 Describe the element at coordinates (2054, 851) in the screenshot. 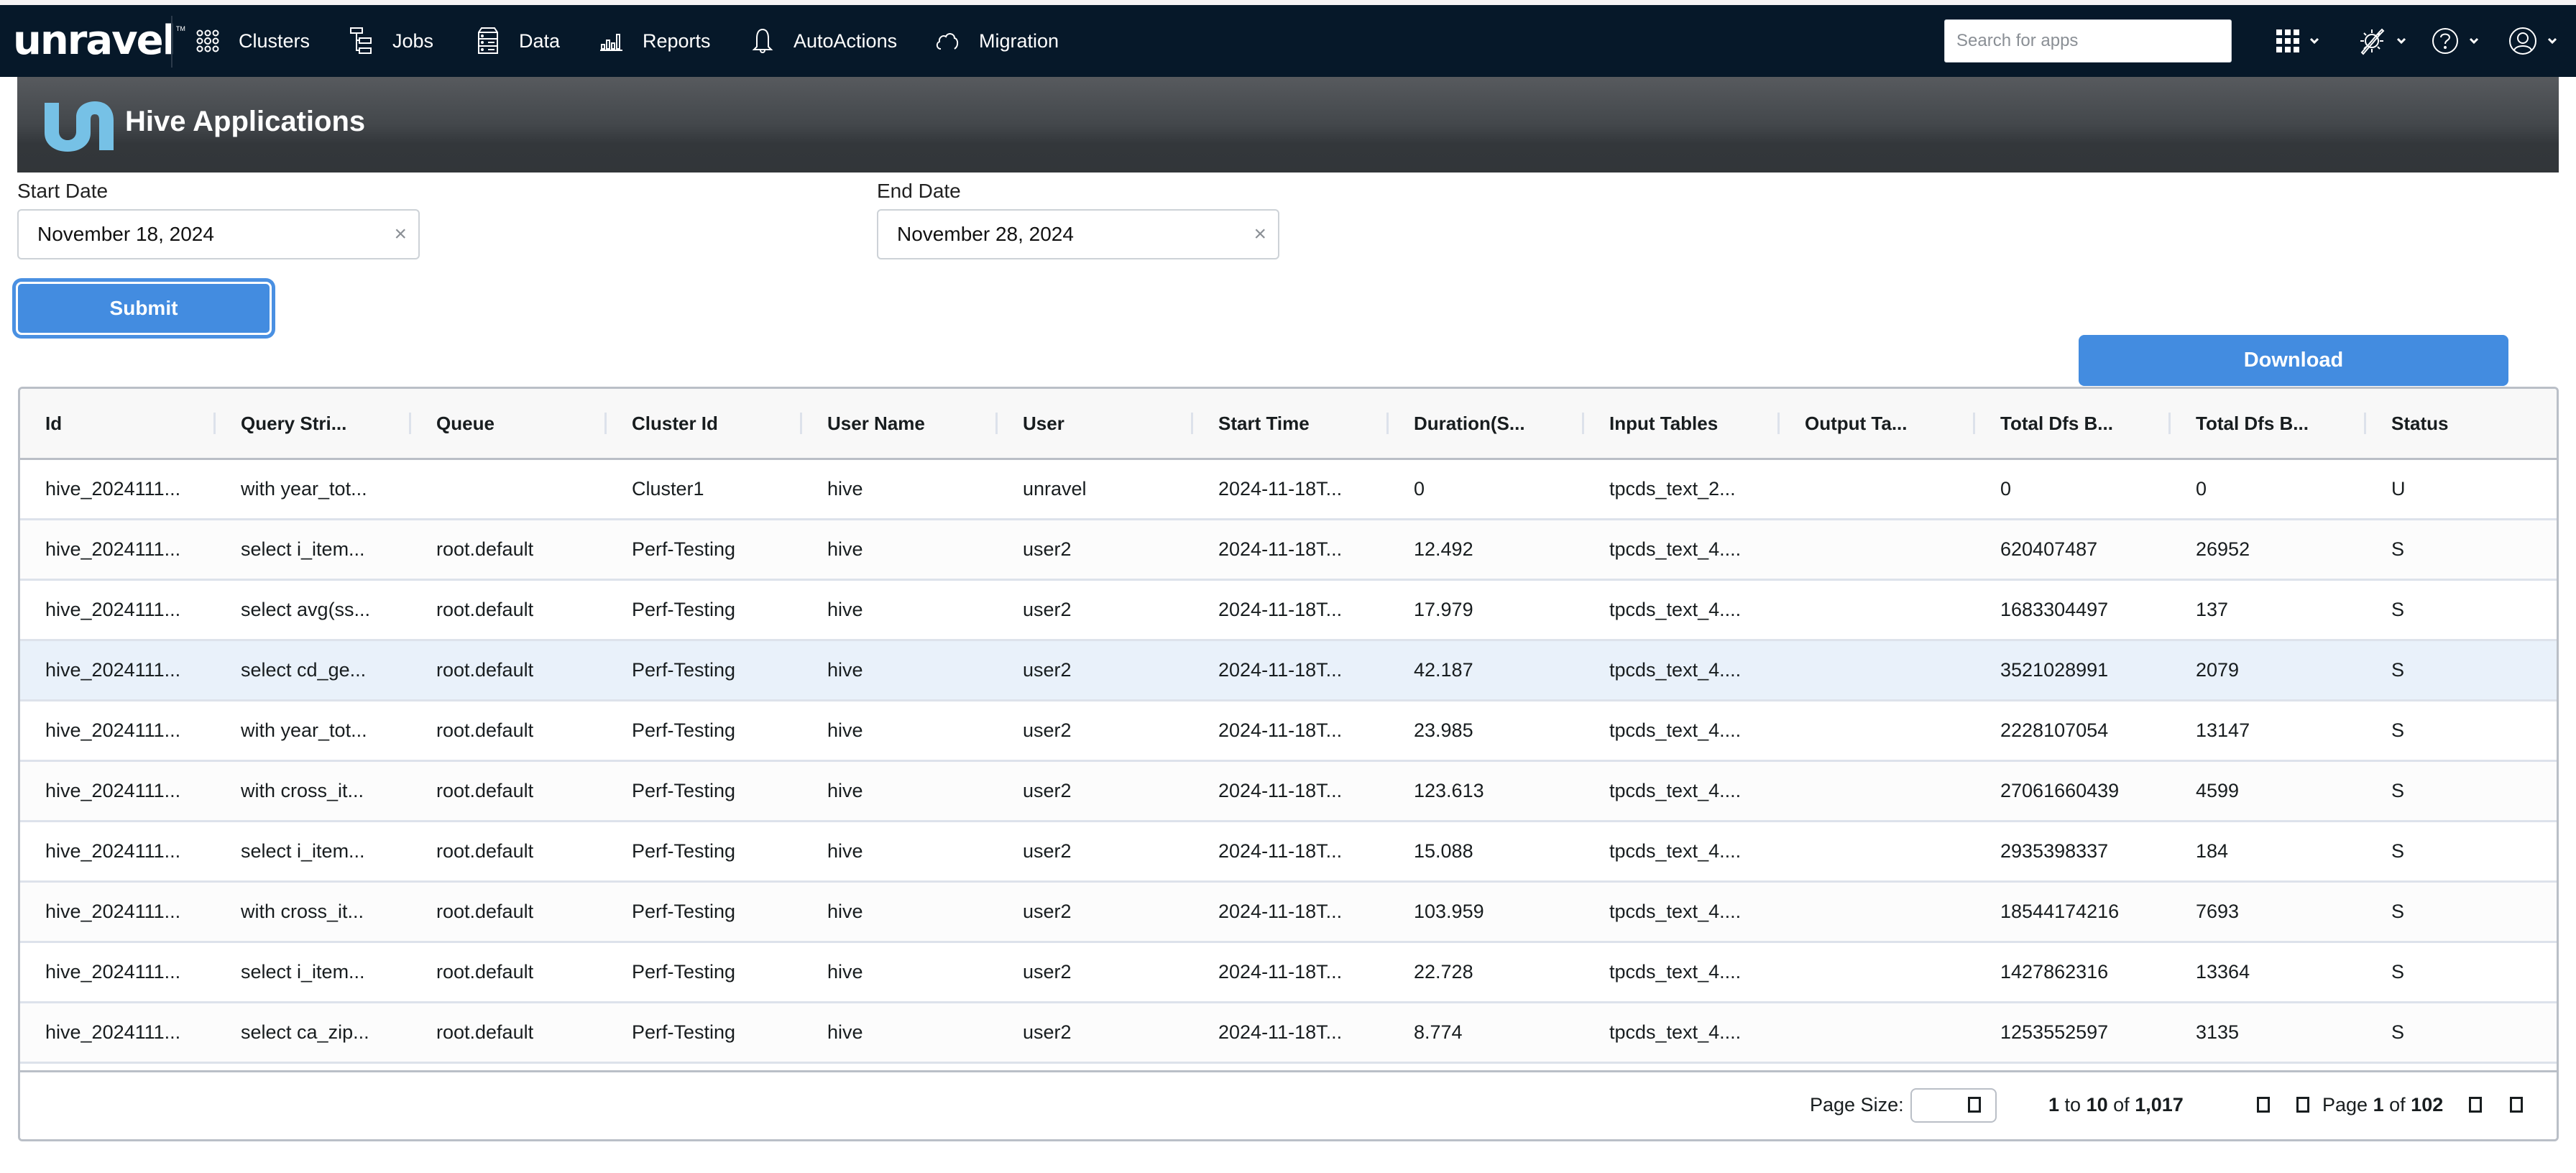

I see `table-cell: 2935398337` at that location.